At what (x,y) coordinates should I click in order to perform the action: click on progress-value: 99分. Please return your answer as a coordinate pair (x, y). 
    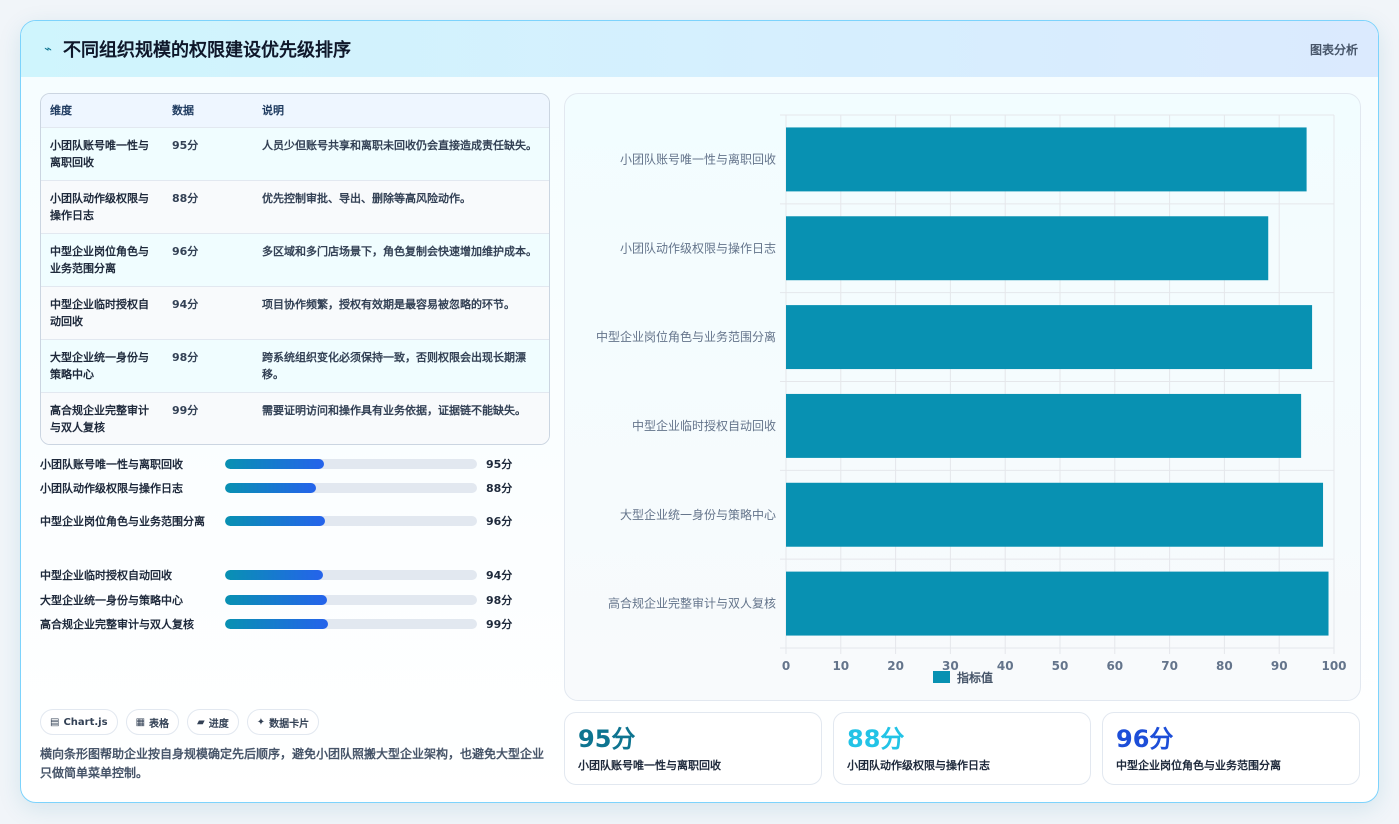
    Looking at the image, I should click on (499, 624).